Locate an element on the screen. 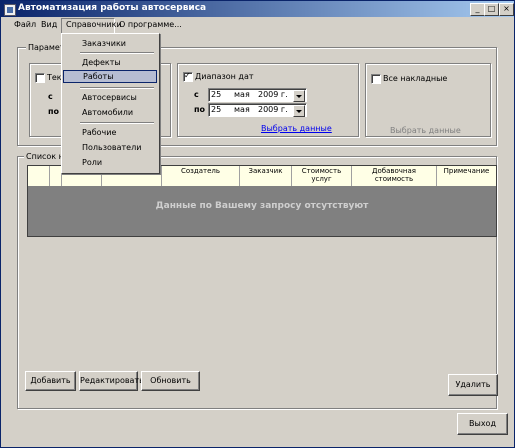 This screenshot has height=448, width=515. date-from-picker: 25 мая 2009 г. is located at coordinates (257, 95).